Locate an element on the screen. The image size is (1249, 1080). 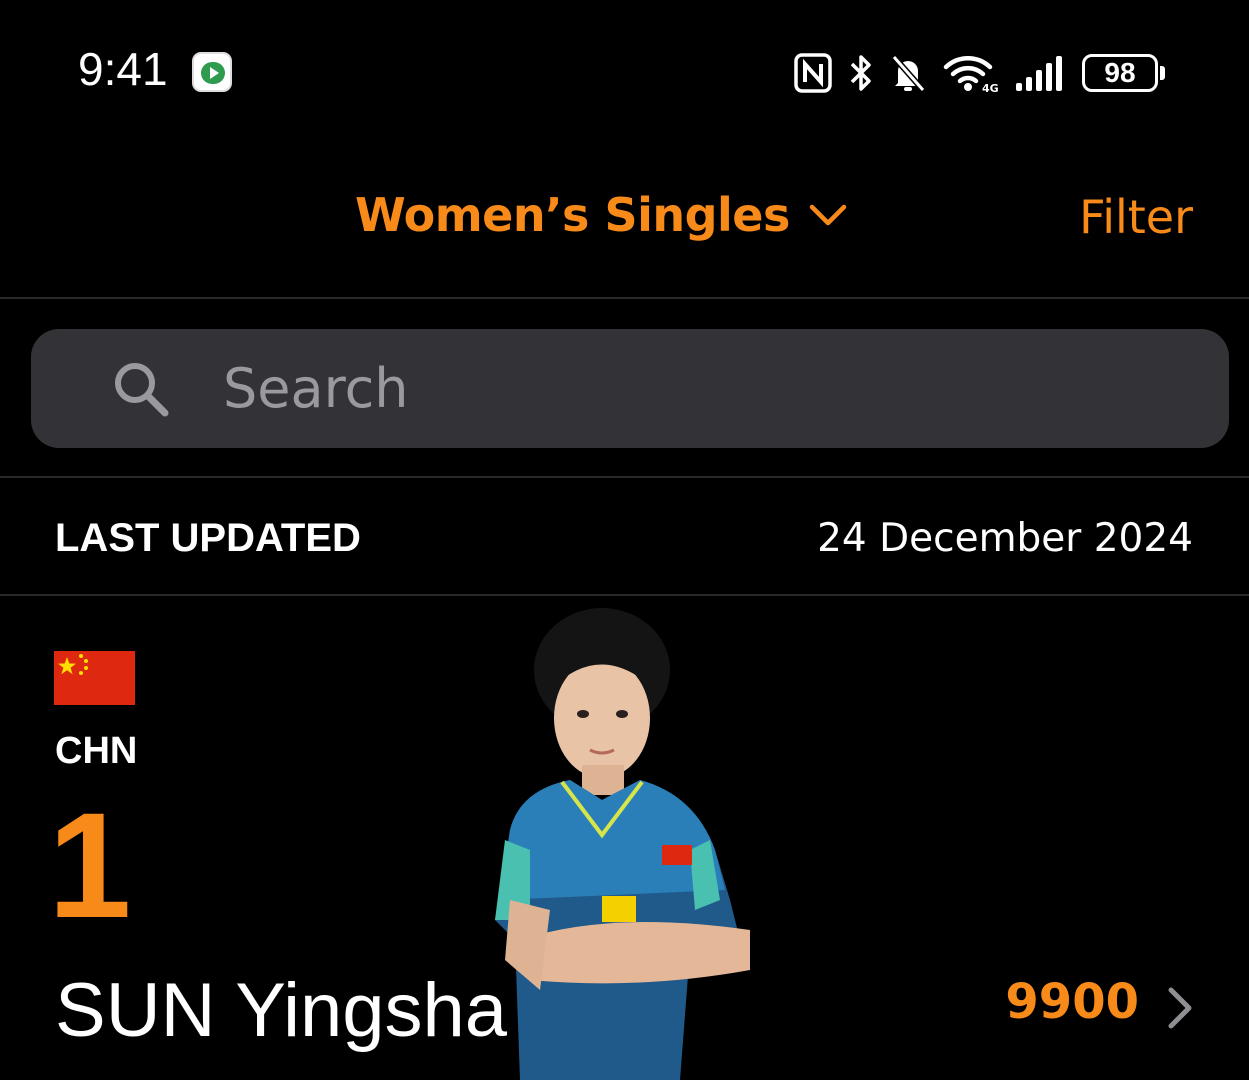
filter-button: Filter is located at coordinates (1136, 217).